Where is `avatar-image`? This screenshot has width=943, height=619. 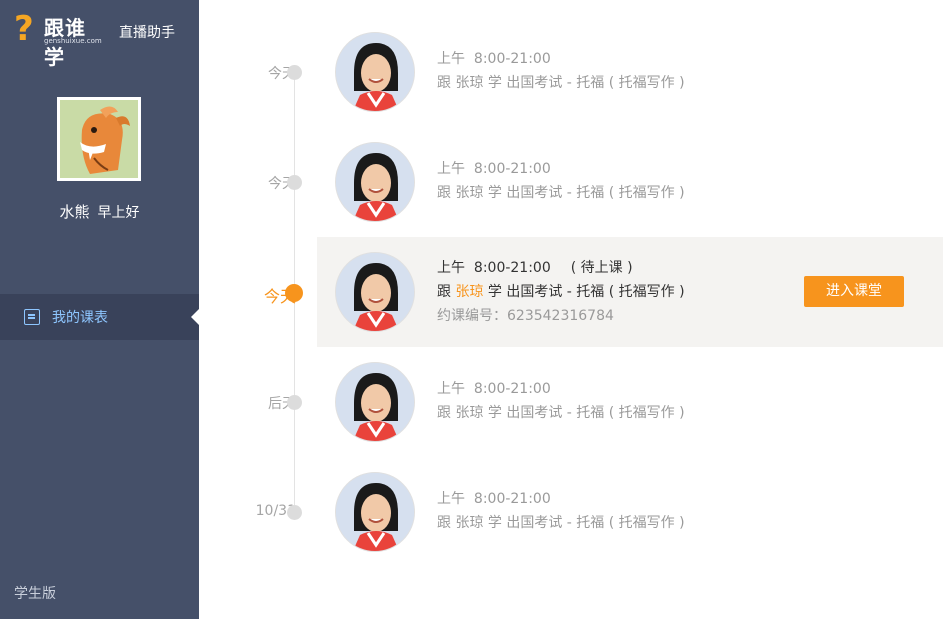 avatar-image is located at coordinates (99, 139).